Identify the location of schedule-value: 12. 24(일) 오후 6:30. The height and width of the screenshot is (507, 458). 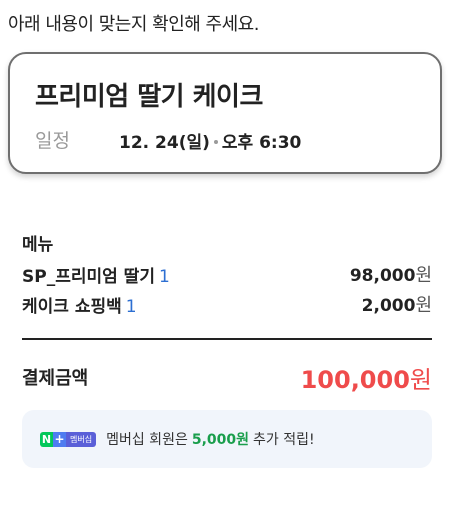
(210, 140).